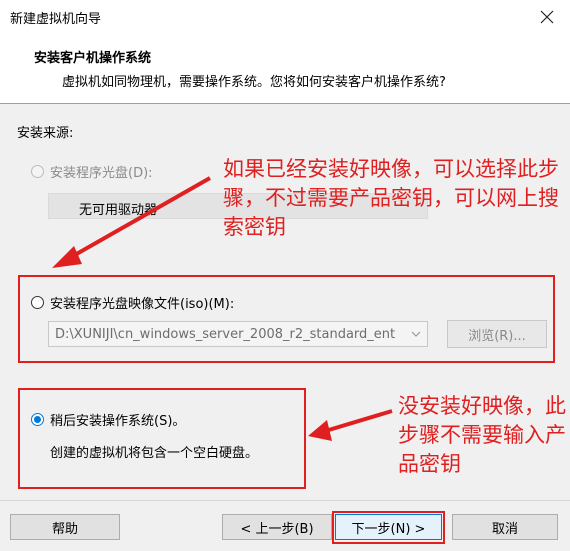 This screenshot has width=570, height=551. I want to click on window-title: 新建虚拟机向导, so click(56, 19).